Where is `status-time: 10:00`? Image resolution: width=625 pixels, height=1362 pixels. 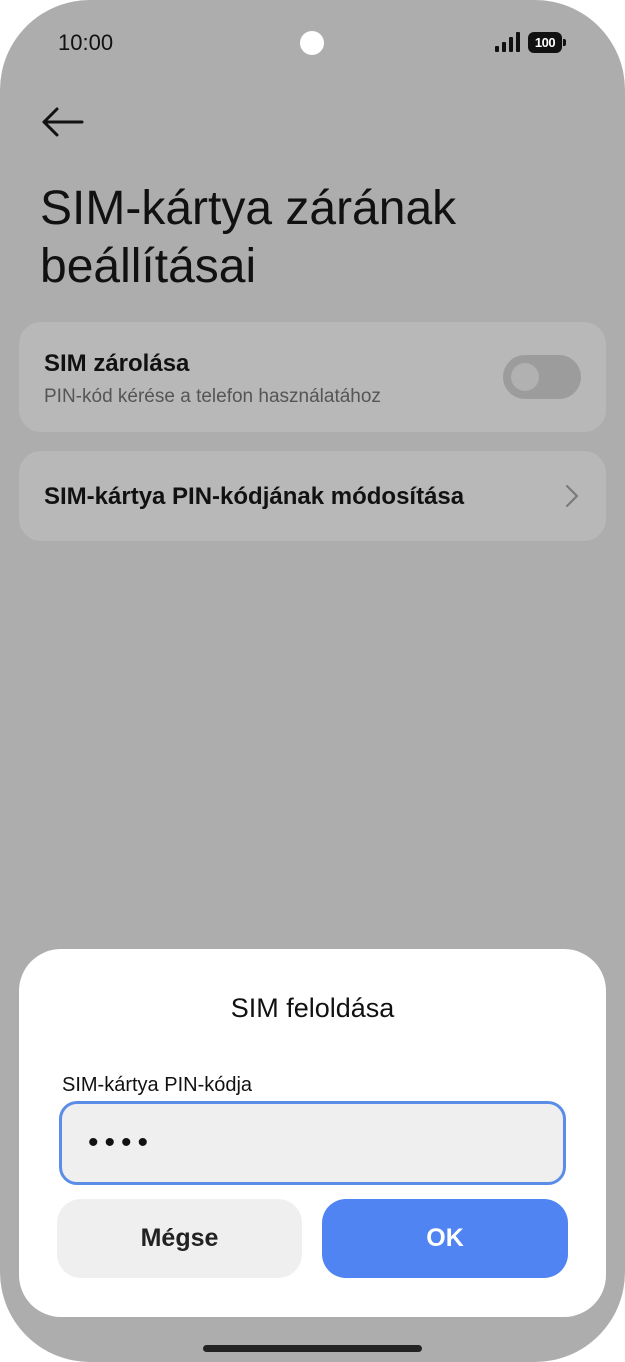 status-time: 10:00 is located at coordinates (86, 42).